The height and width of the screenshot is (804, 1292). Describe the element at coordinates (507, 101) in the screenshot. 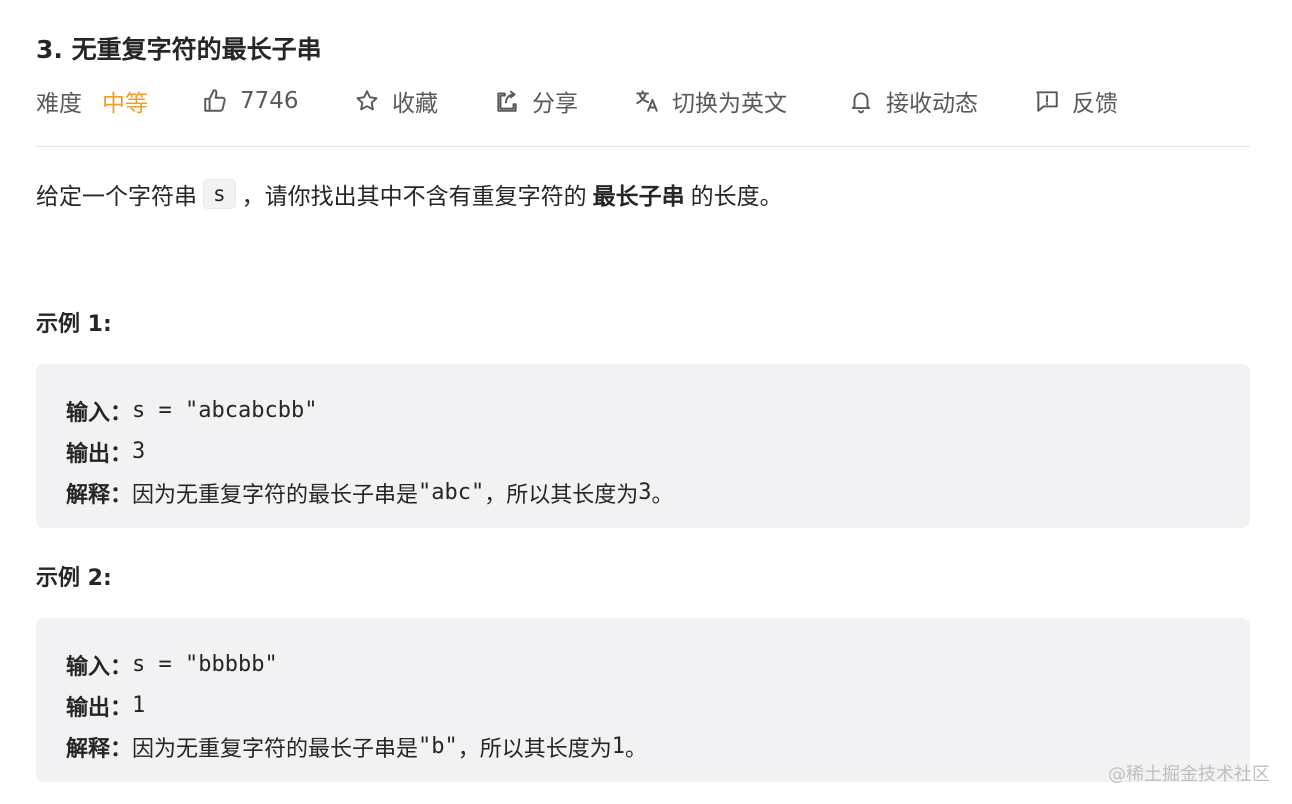

I see `share-icon` at that location.